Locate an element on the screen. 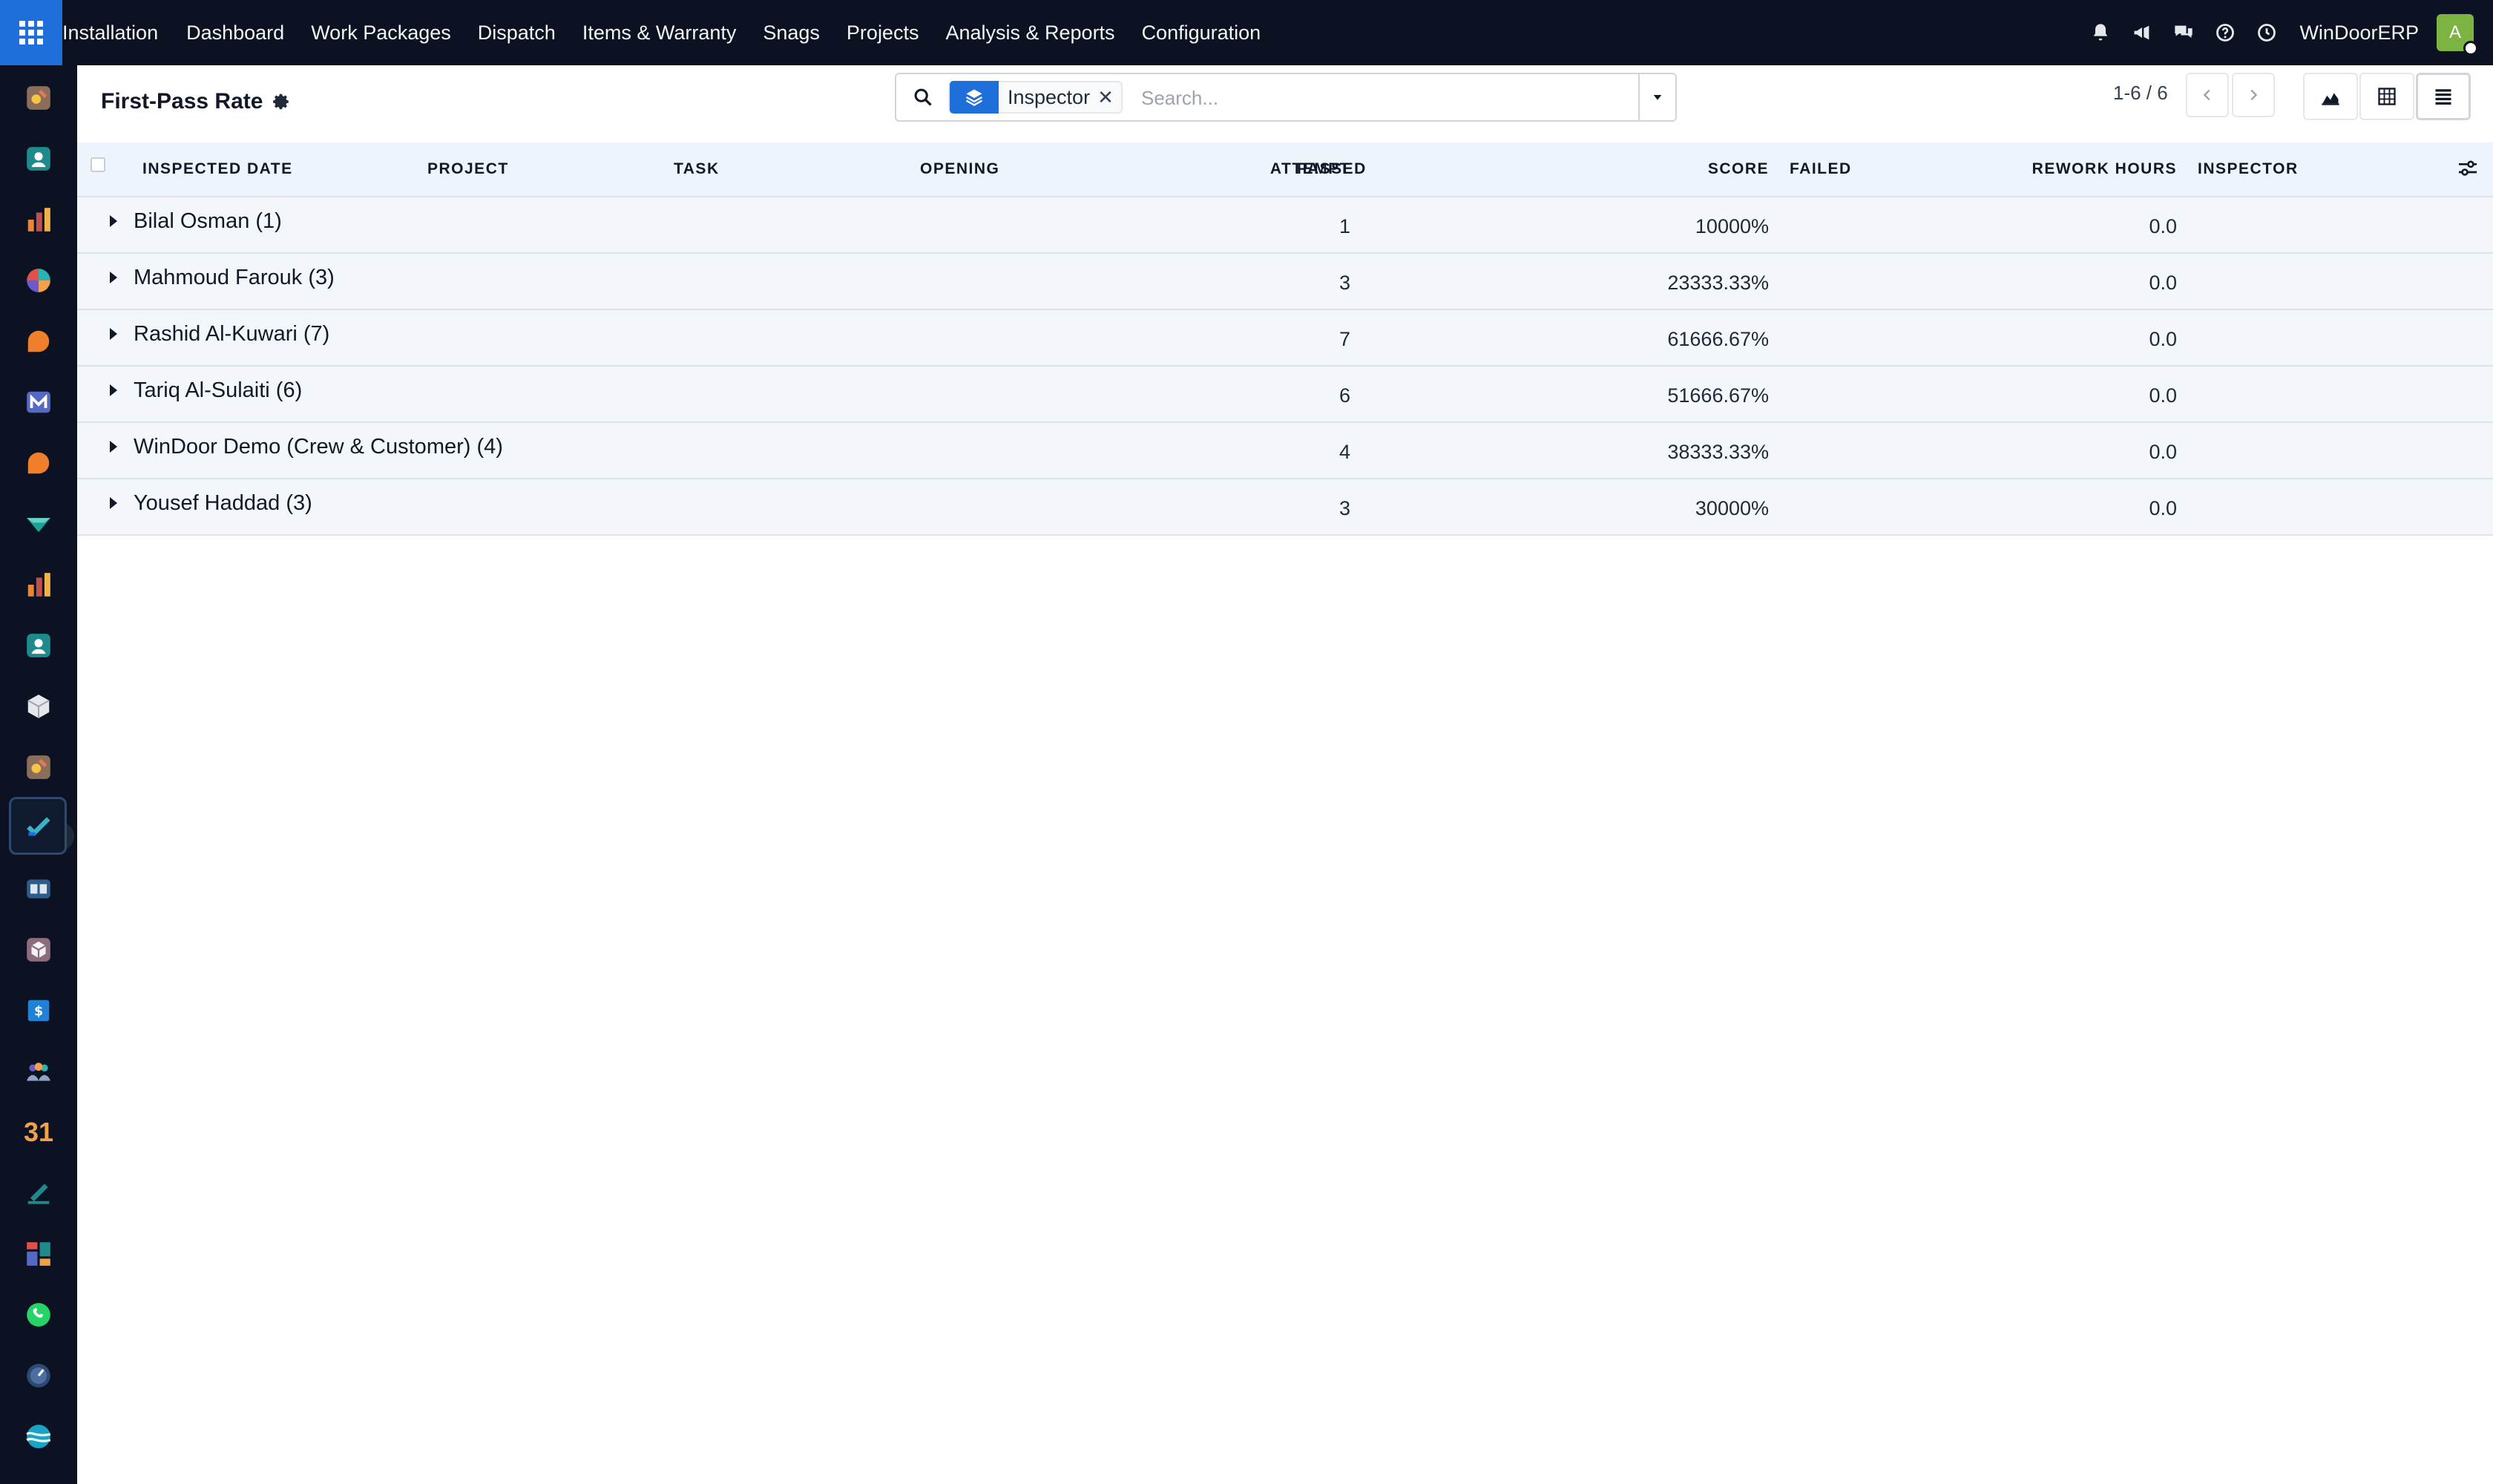  reporting-icon is located at coordinates (38, 219).